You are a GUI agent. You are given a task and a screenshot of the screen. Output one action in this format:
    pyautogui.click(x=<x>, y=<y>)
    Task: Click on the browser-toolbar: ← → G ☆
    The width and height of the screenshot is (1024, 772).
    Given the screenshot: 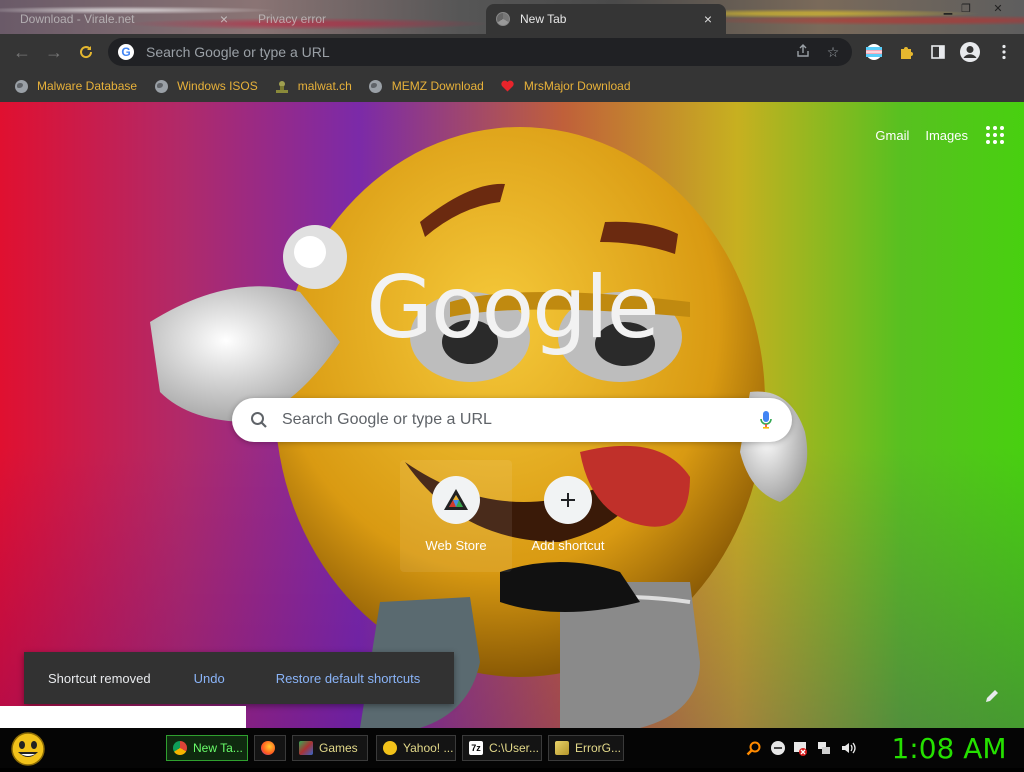 What is the action you would take?
    pyautogui.click(x=512, y=52)
    